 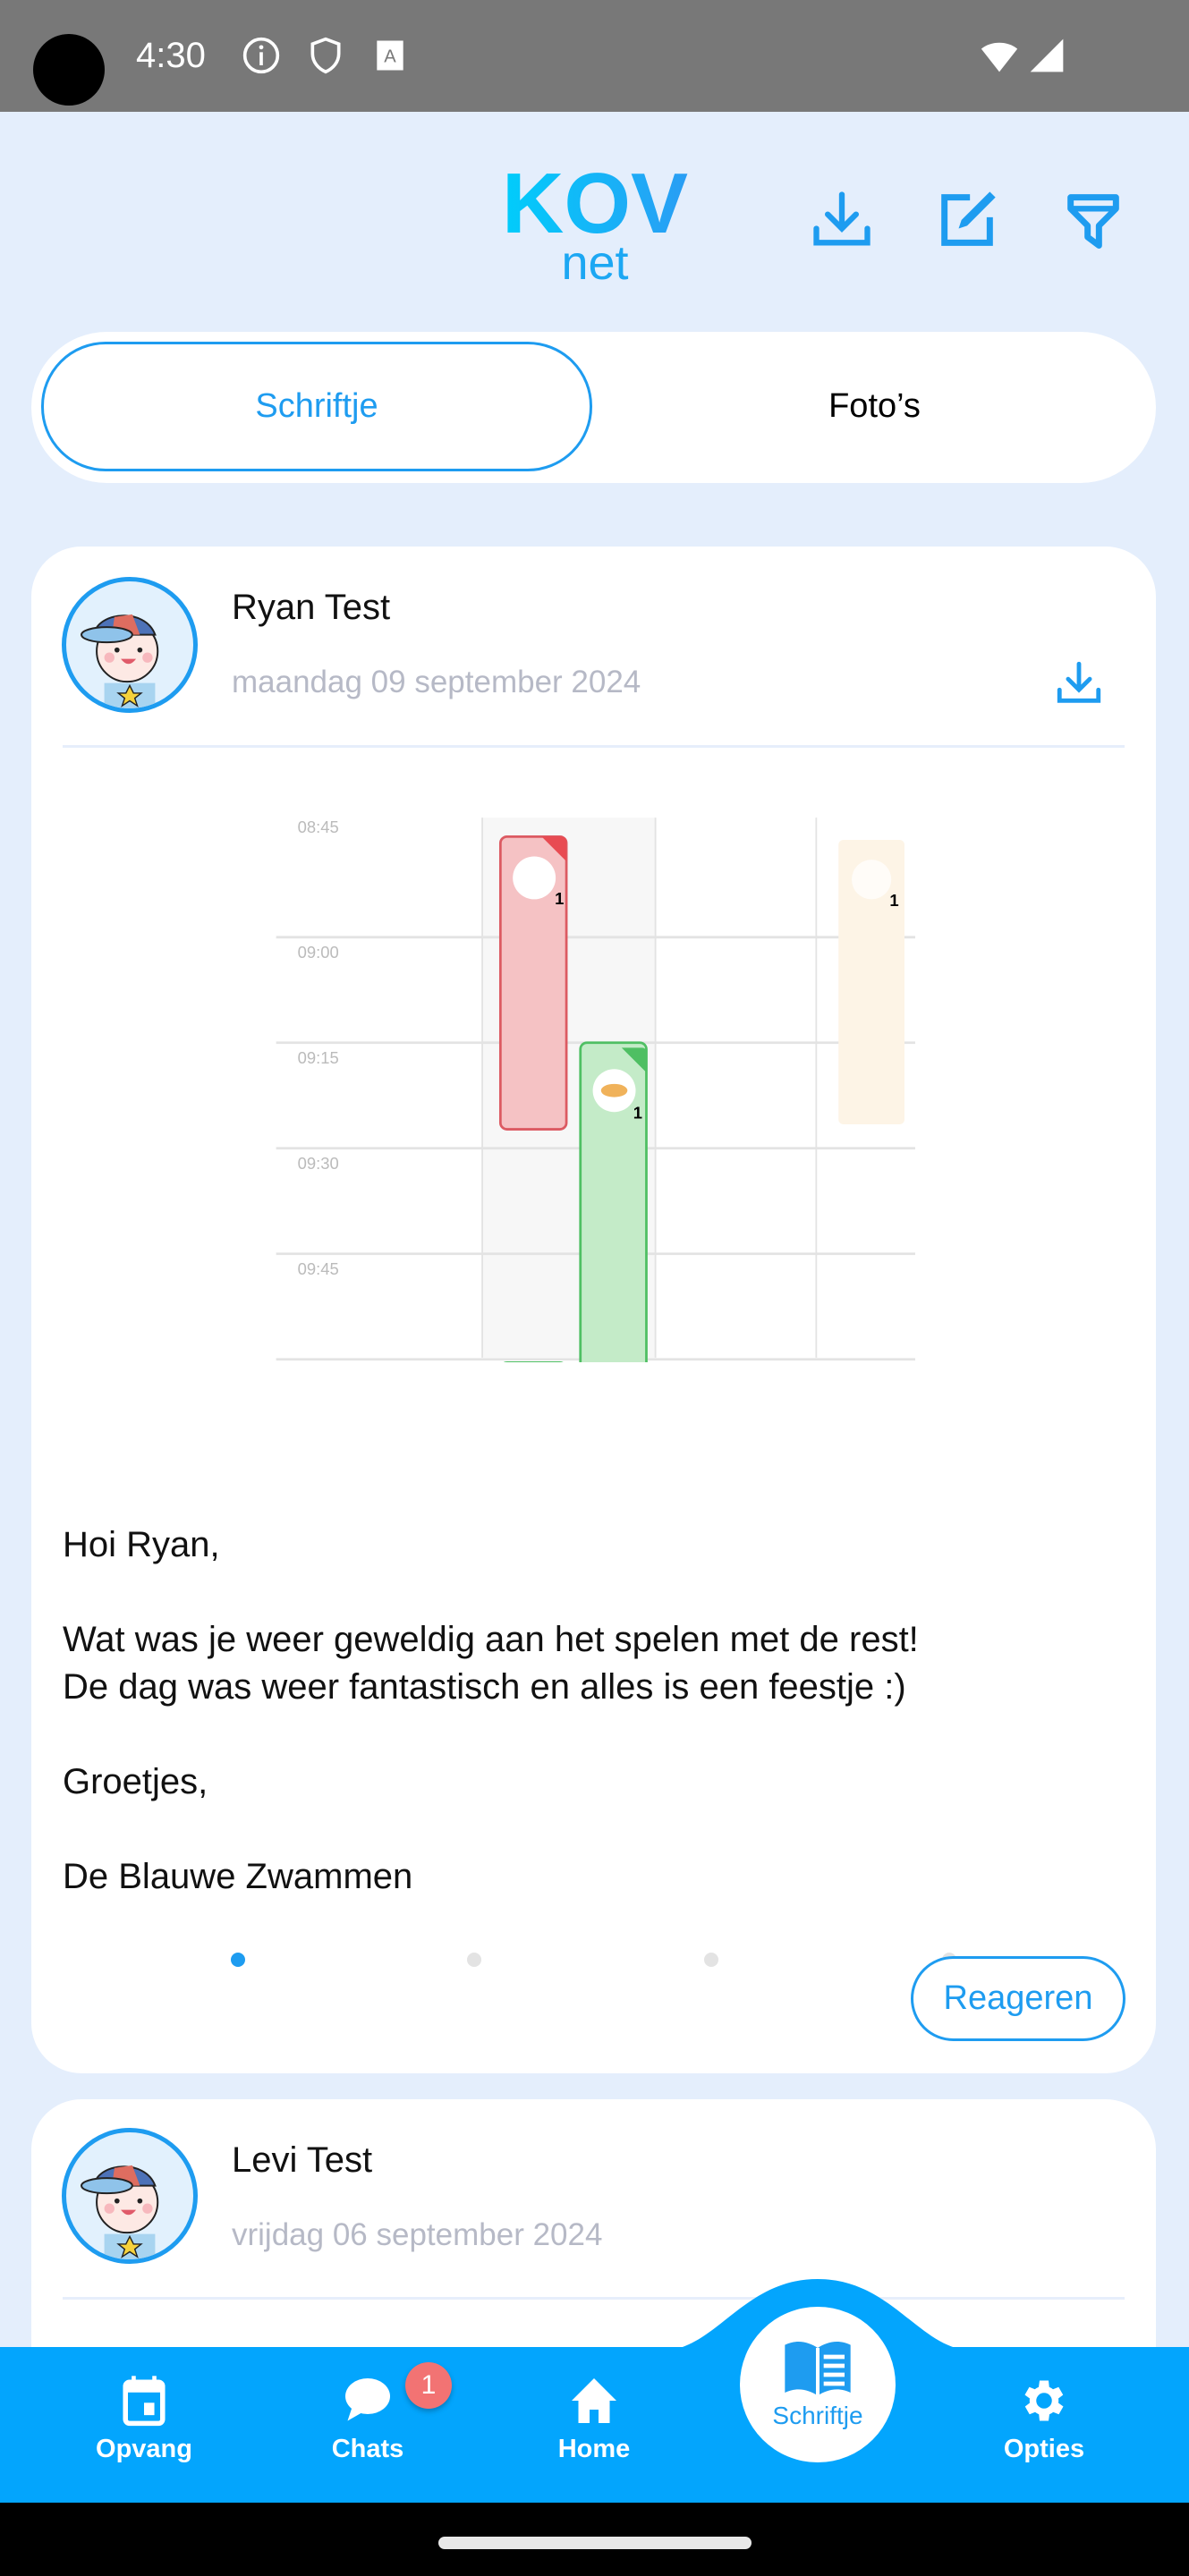 I want to click on svg-text: A, so click(x=390, y=56).